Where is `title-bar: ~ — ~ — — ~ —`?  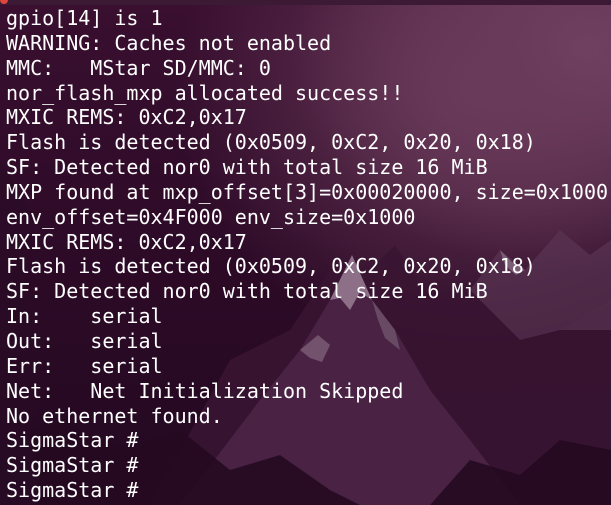 title-bar: ~ — ~ — — ~ — is located at coordinates (305, 2).